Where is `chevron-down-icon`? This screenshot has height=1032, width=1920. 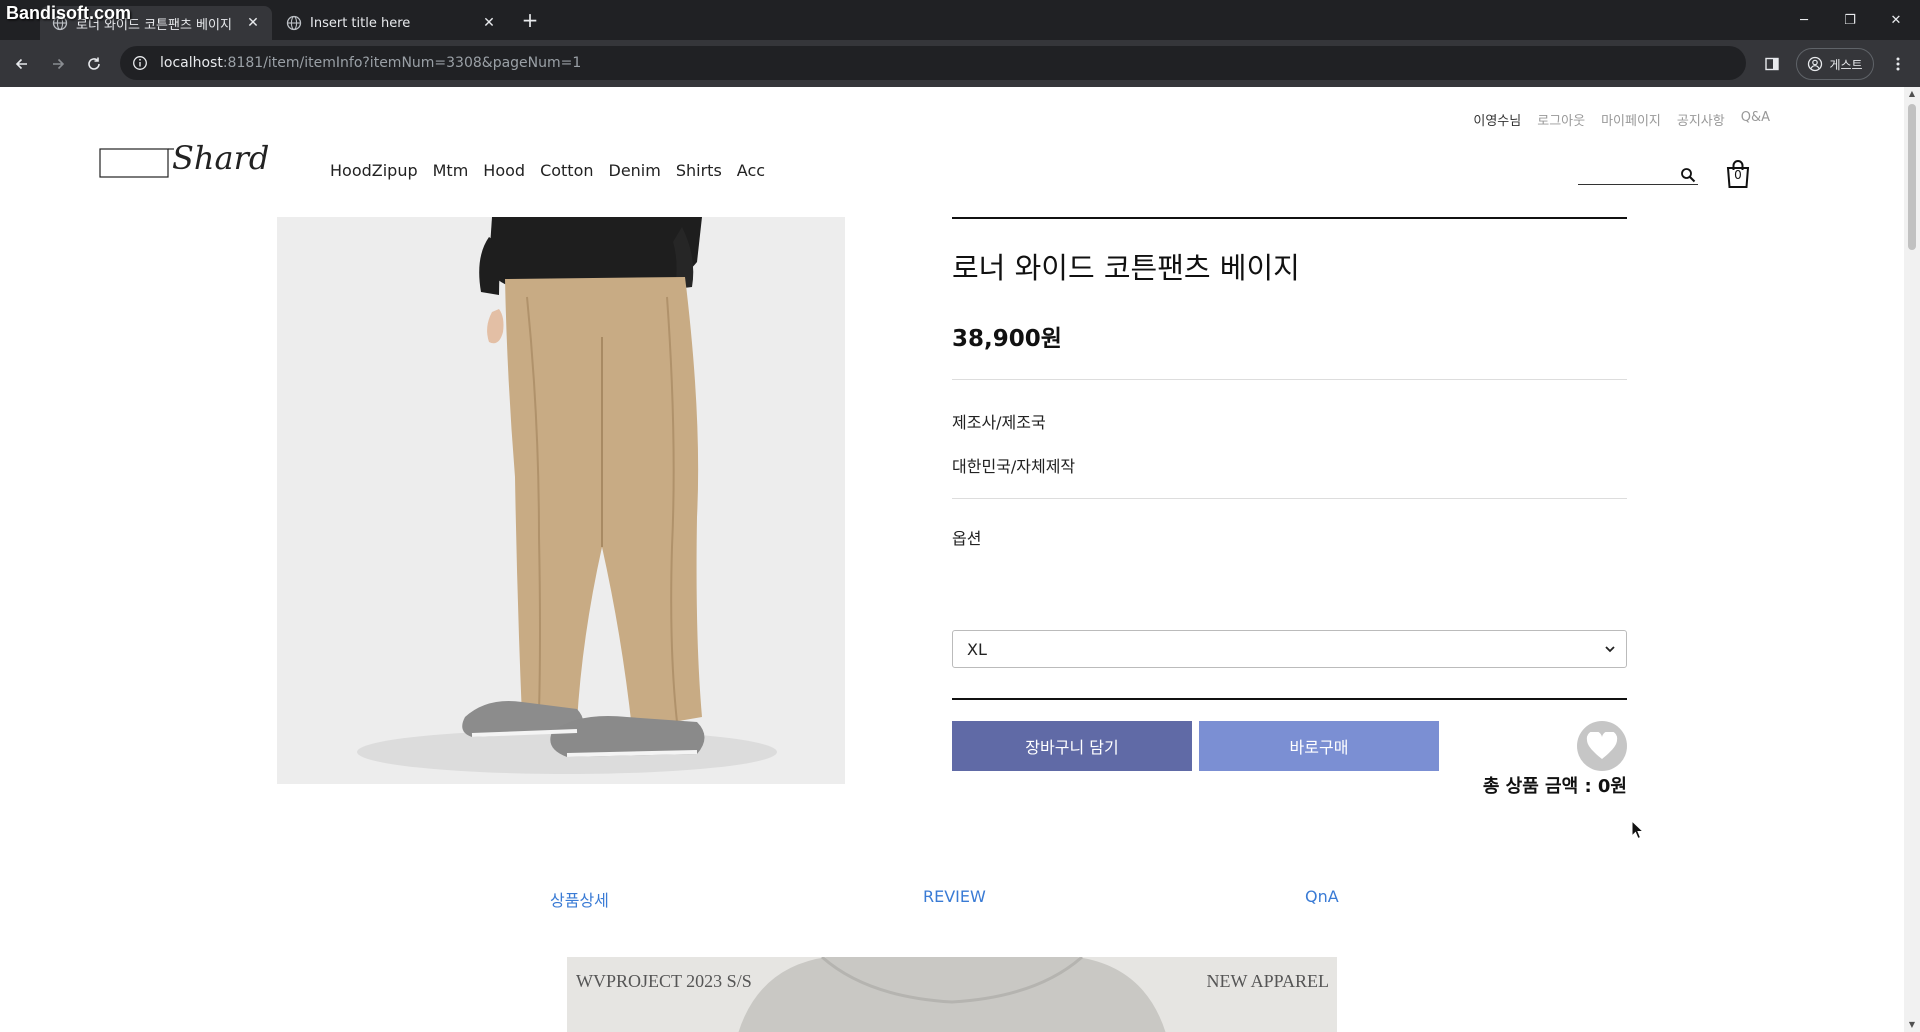 chevron-down-icon is located at coordinates (1610, 649).